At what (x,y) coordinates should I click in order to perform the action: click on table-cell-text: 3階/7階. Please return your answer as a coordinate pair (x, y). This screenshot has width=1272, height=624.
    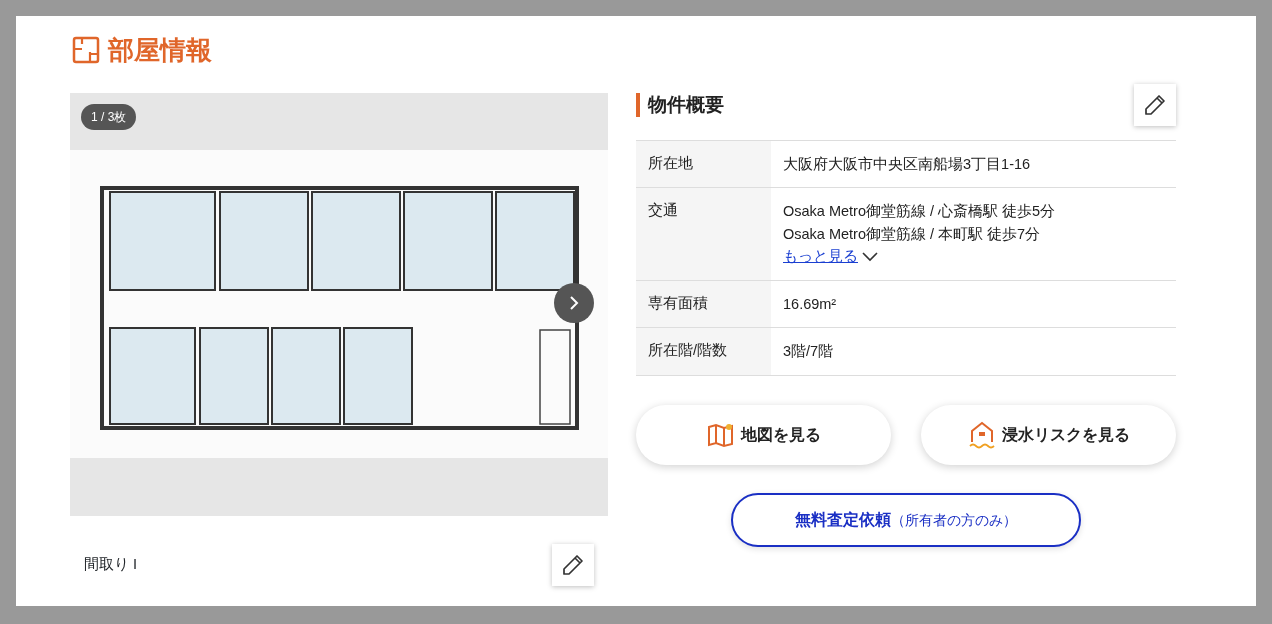
    Looking at the image, I should click on (808, 352).